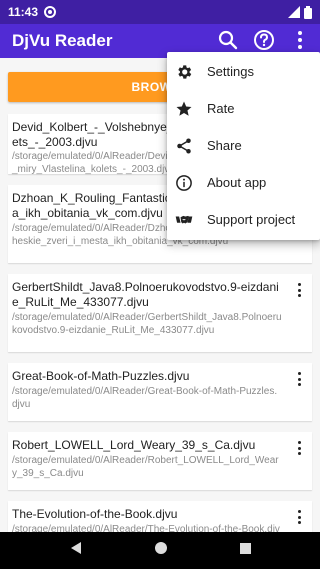 This screenshot has height=569, width=320. What do you see at coordinates (237, 182) in the screenshot?
I see `menu-label: About app` at bounding box center [237, 182].